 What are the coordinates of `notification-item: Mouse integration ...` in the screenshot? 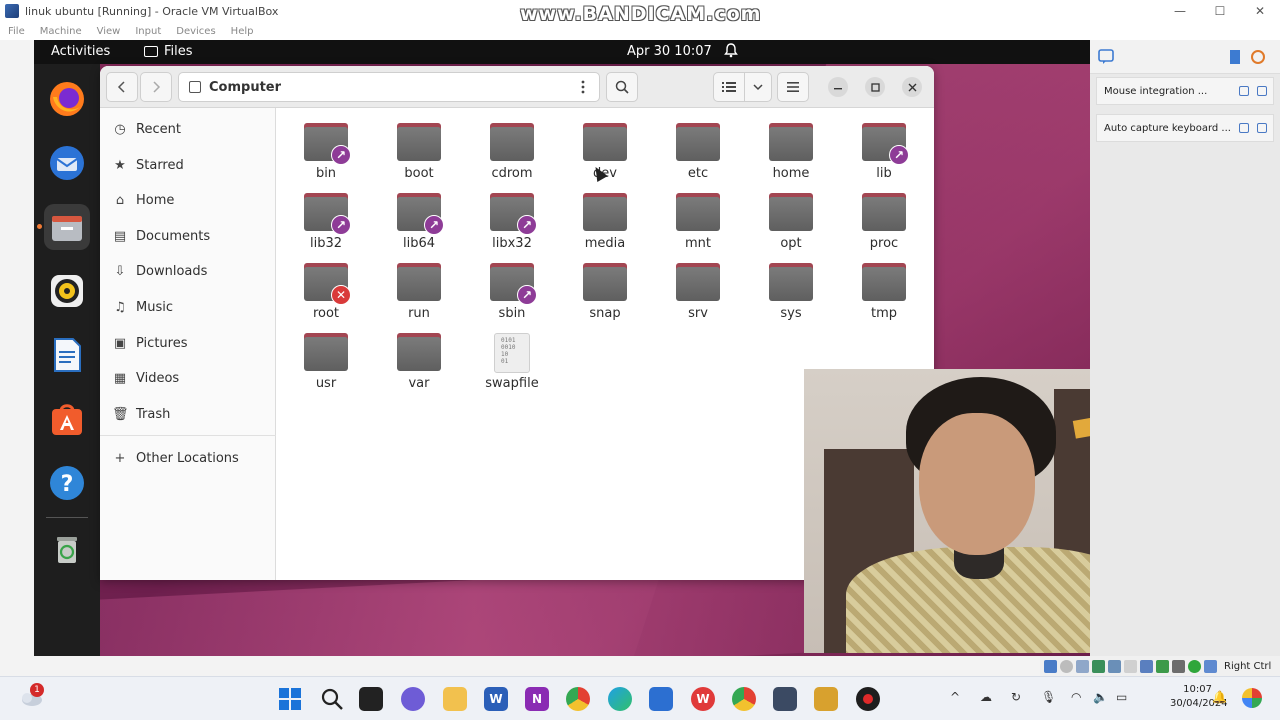 It's located at (1185, 91).